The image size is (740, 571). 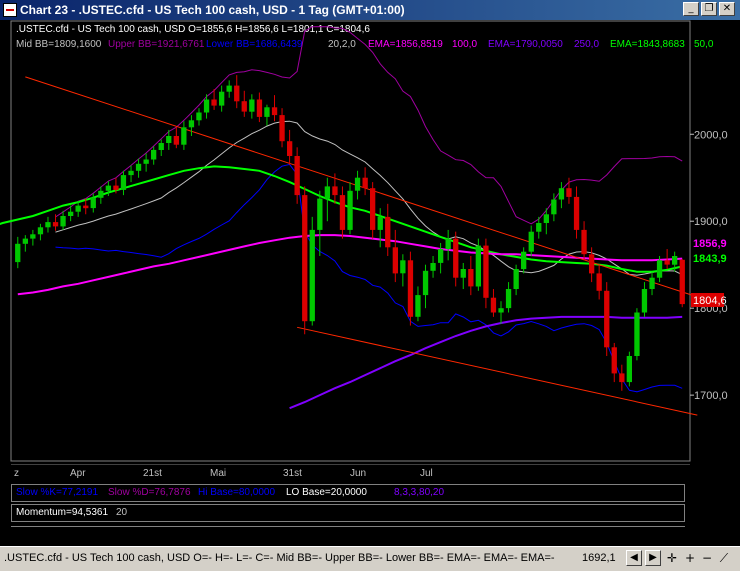 What do you see at coordinates (690, 558) in the screenshot?
I see `zoom-in-icon: +` at bounding box center [690, 558].